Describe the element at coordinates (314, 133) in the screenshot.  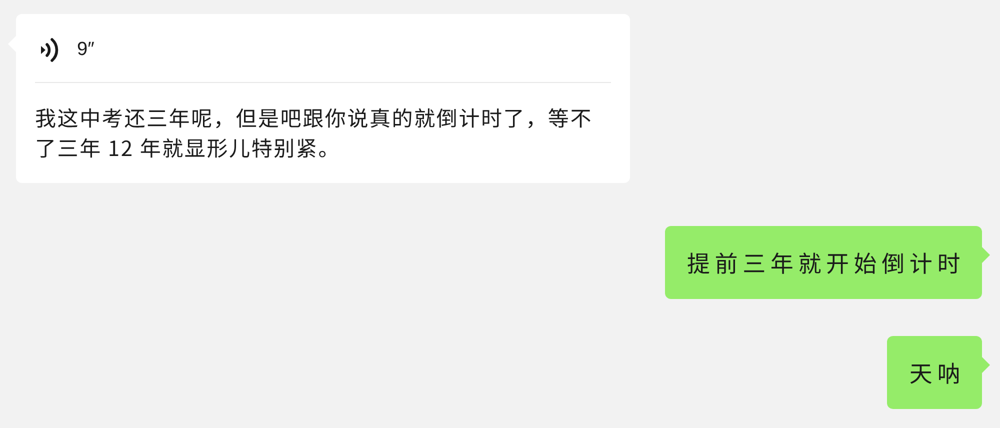
I see `voice-transcript: 我这中考还三年呢，但是吧跟你说真的就倒计时了，等不了三年 12 年就显形儿特别紧。` at that location.